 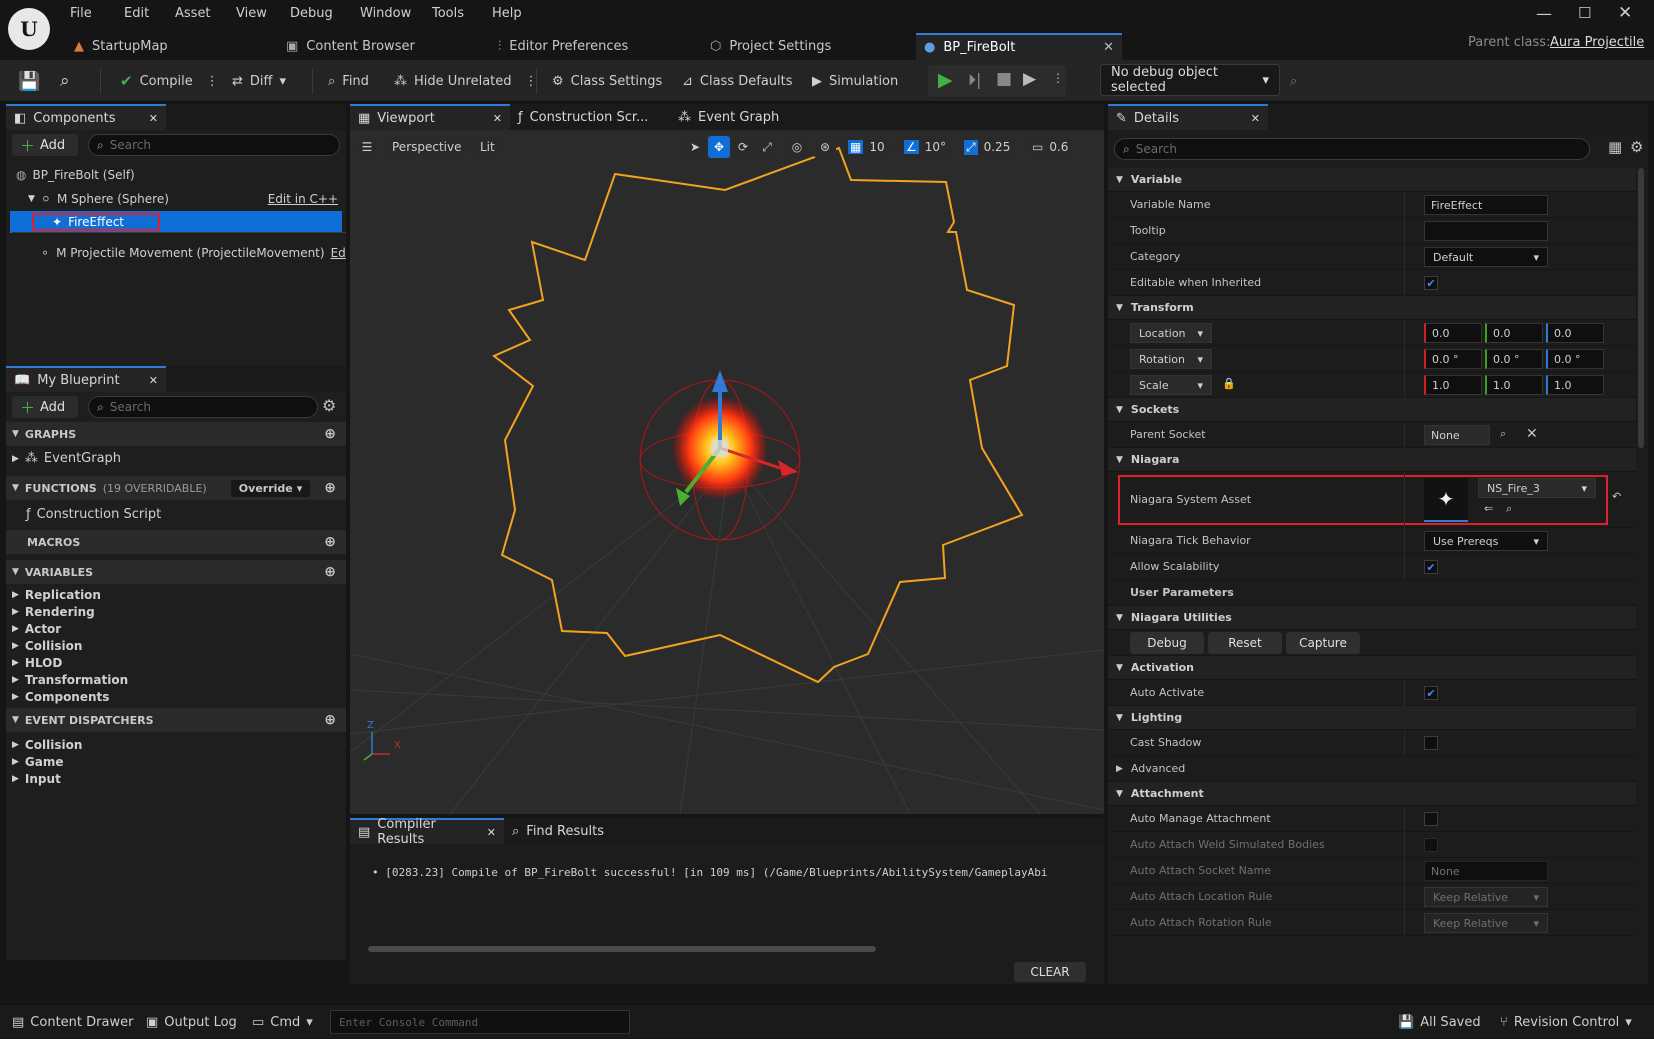 What do you see at coordinates (176, 542) in the screenshot?
I see `macros-section-header: MACROS ⊕` at bounding box center [176, 542].